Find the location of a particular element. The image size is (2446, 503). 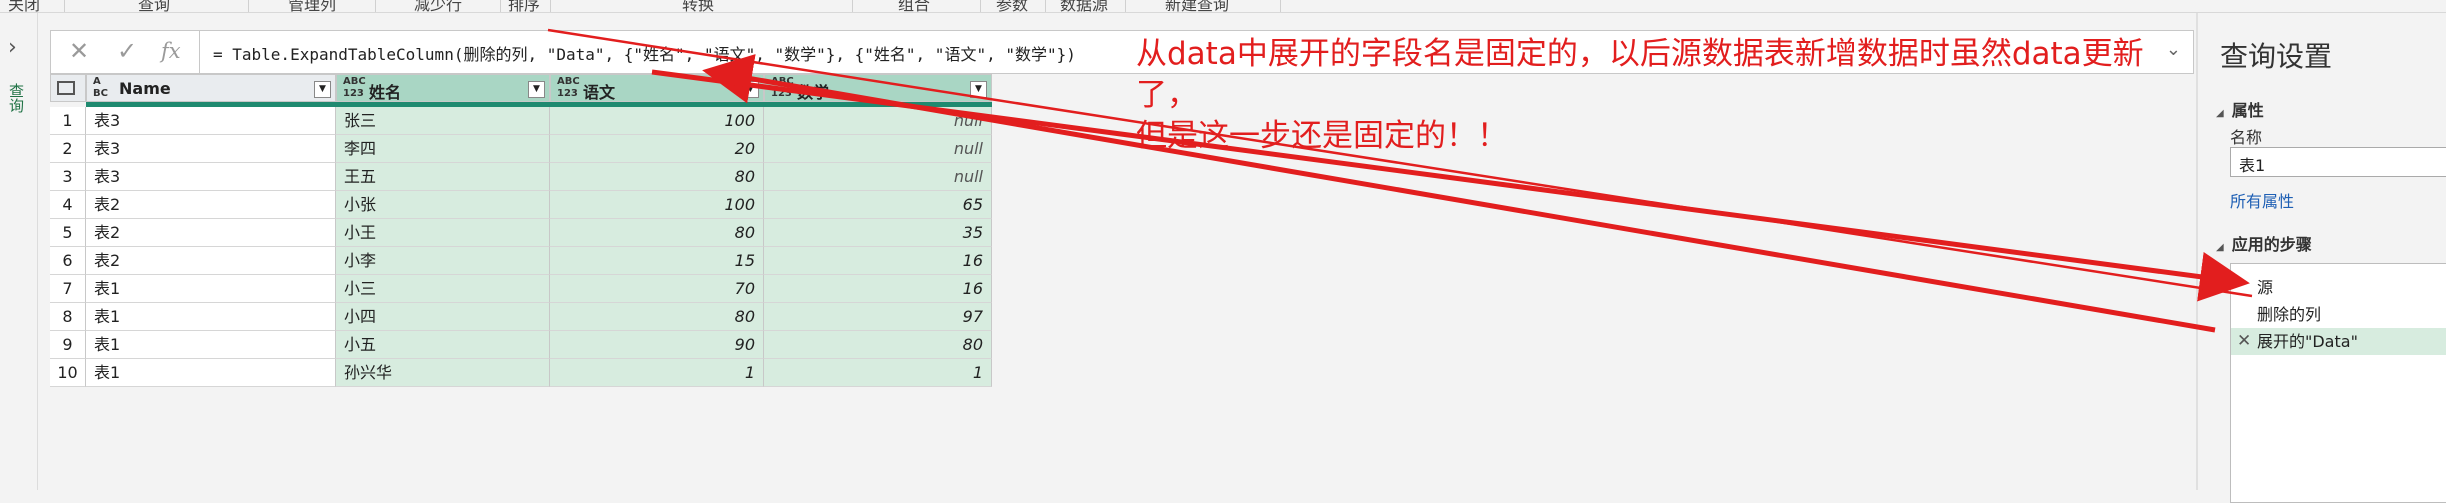

row-number: 4 is located at coordinates (68, 205).